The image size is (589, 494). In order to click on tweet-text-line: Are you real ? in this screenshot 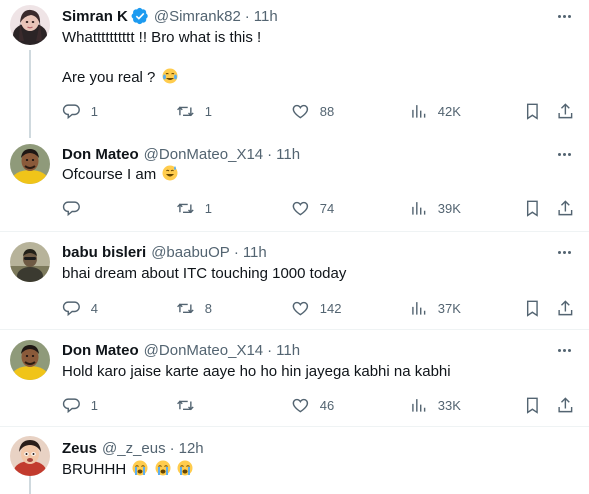, I will do `click(120, 78)`.